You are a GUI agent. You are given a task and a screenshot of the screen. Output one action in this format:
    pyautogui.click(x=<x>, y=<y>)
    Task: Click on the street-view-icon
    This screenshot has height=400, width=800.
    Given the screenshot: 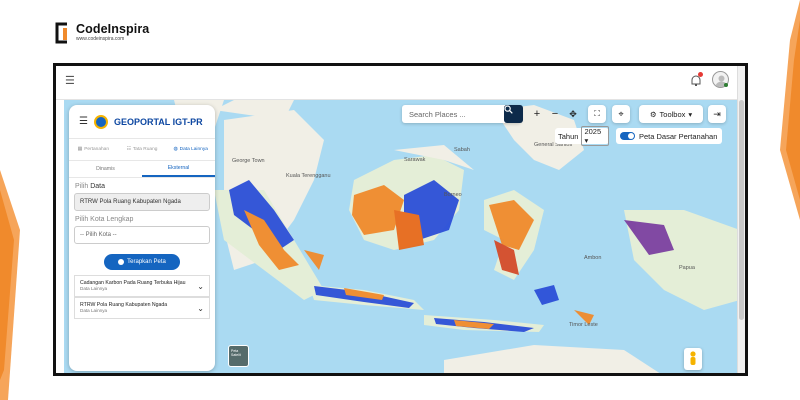 What is the action you would take?
    pyautogui.click(x=693, y=359)
    